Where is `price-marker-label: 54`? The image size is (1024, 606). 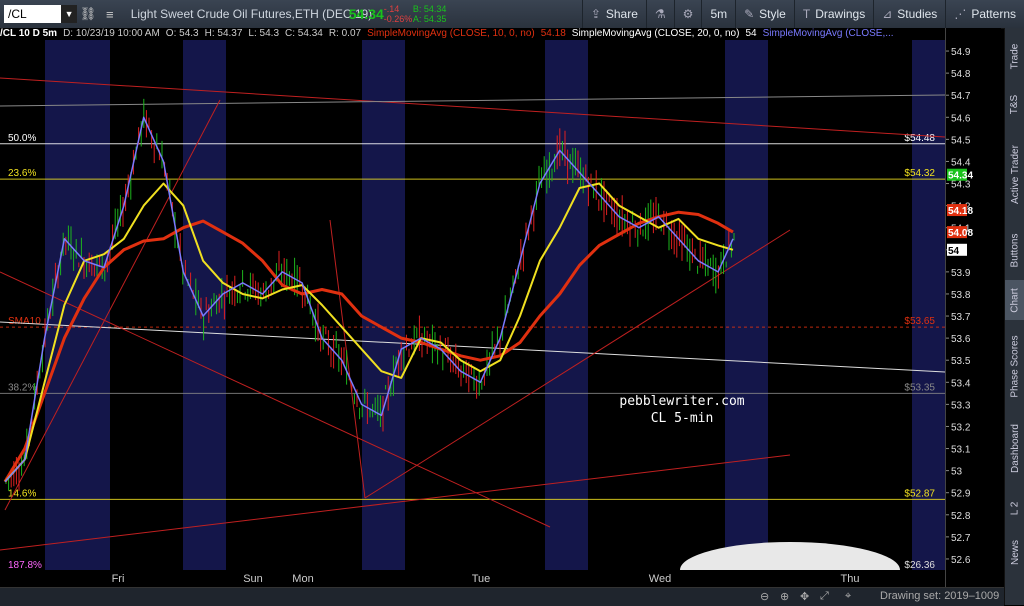 price-marker-label: 54 is located at coordinates (954, 251).